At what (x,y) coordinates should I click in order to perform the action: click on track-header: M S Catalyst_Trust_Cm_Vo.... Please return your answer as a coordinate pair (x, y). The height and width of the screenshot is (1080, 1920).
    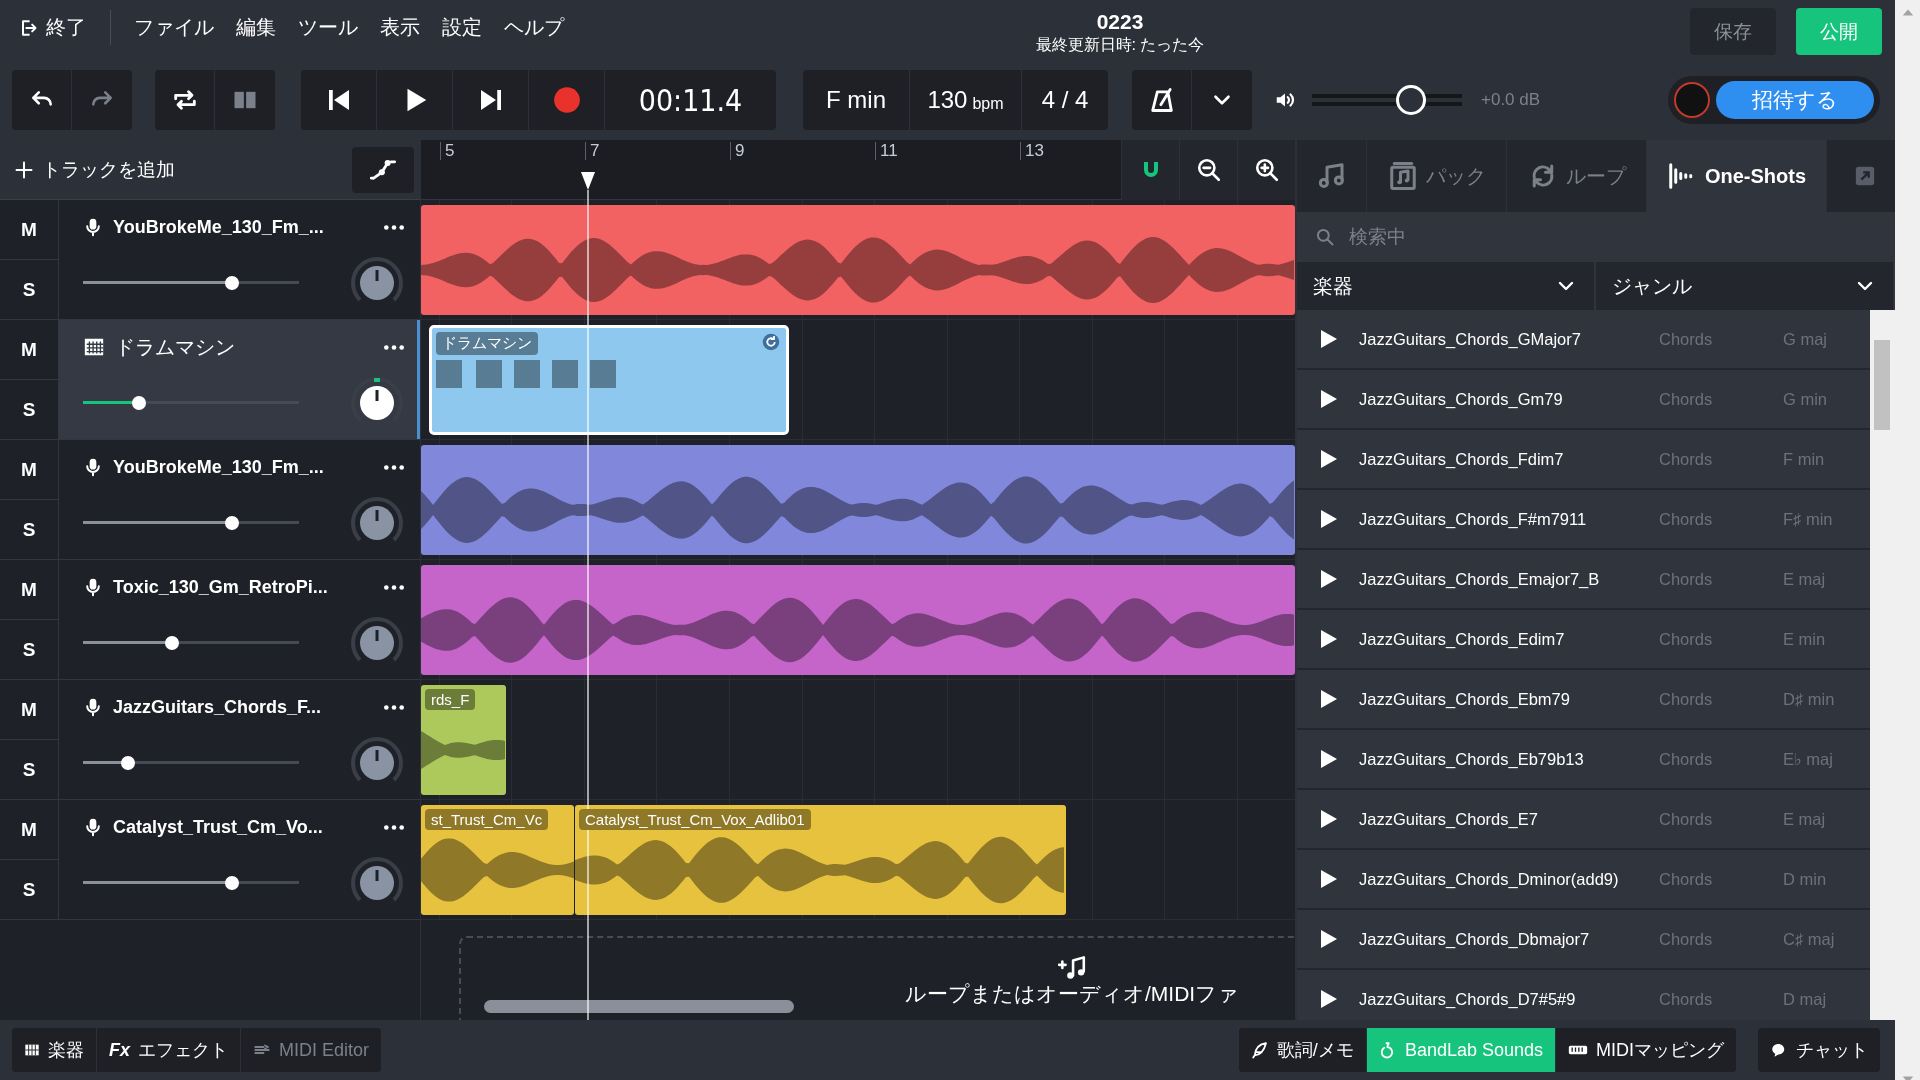
    Looking at the image, I should click on (210, 860).